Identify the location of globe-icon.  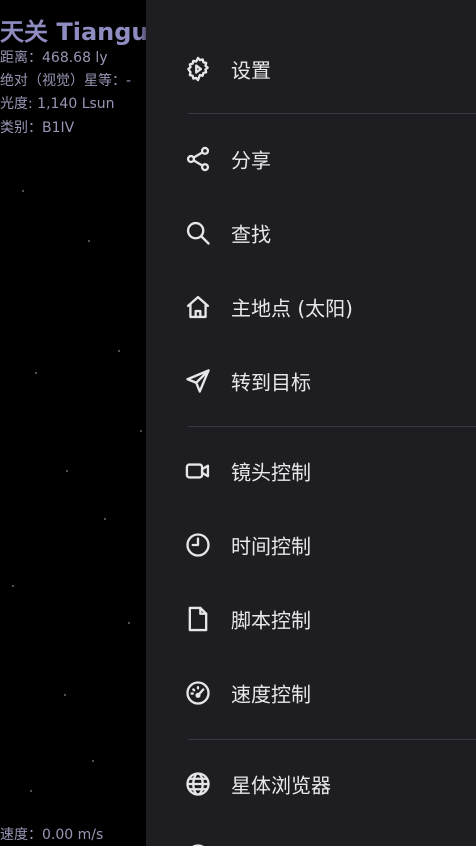
(198, 784).